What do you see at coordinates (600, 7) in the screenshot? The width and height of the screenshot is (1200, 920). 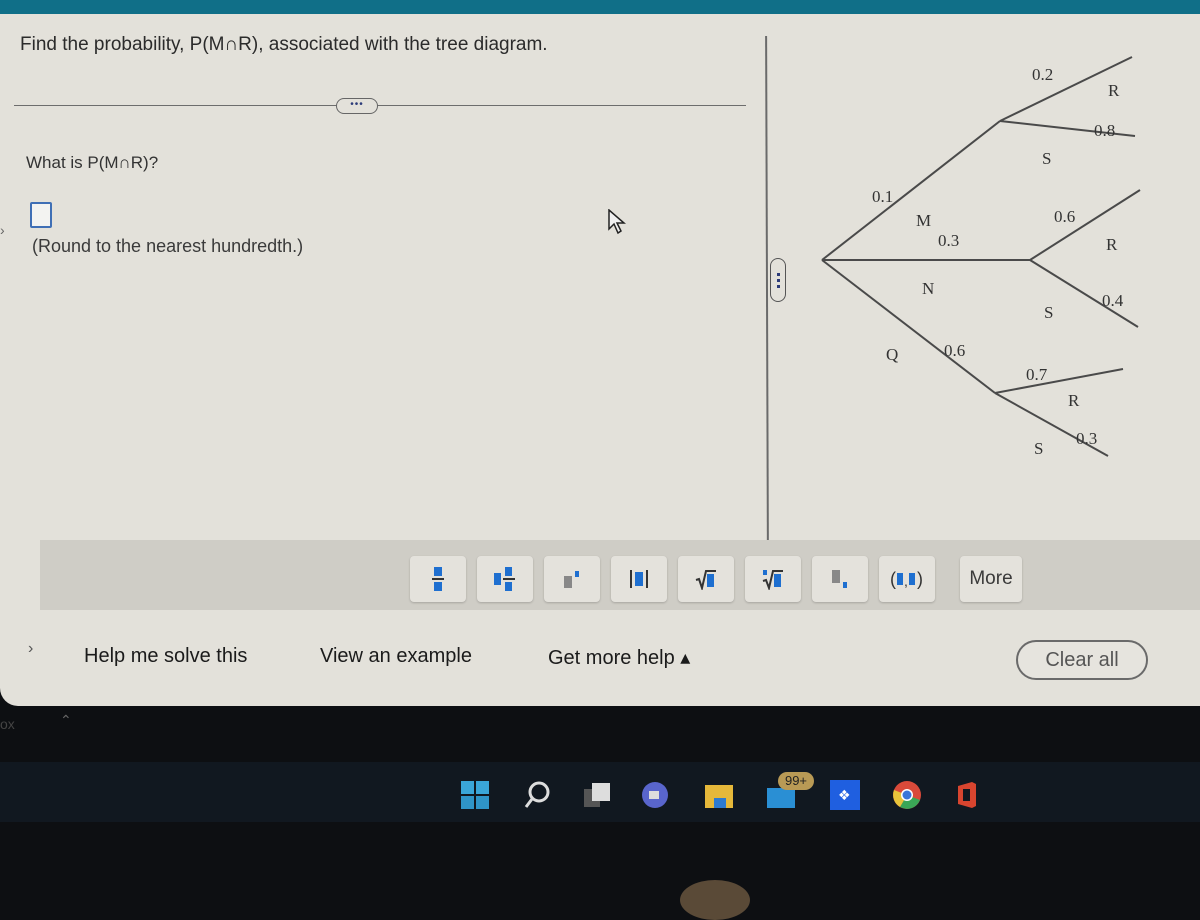 I see `browser-top-bar` at bounding box center [600, 7].